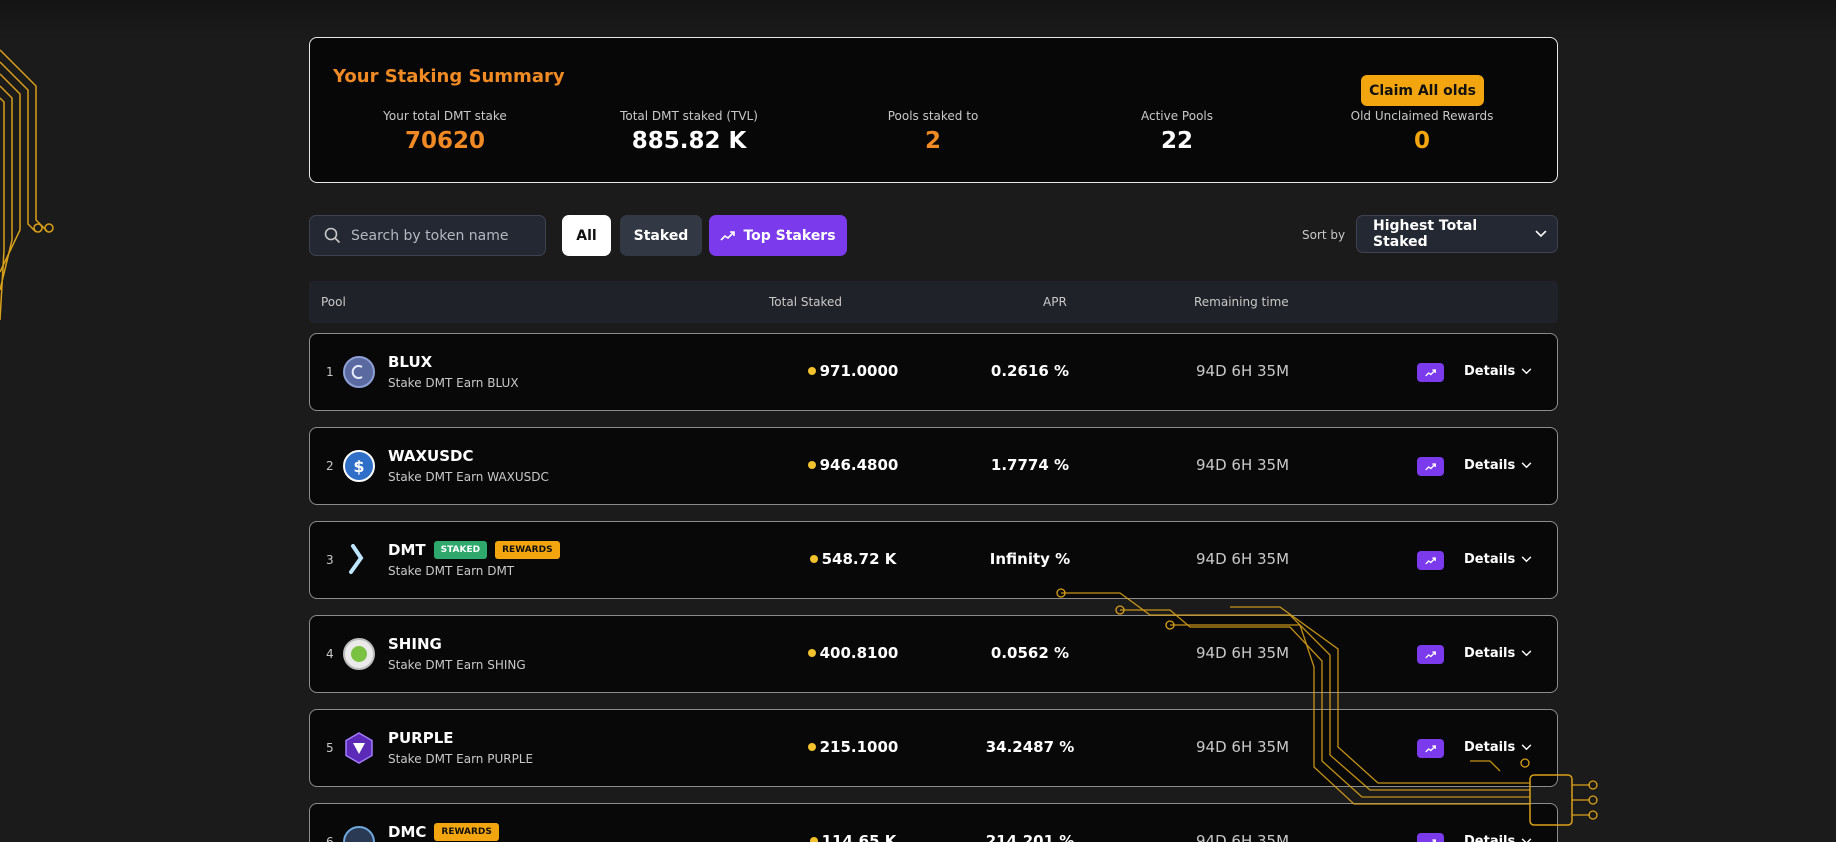 This screenshot has width=1836, height=842. What do you see at coordinates (689, 141) in the screenshot?
I see `stat-value: 885.82 K` at bounding box center [689, 141].